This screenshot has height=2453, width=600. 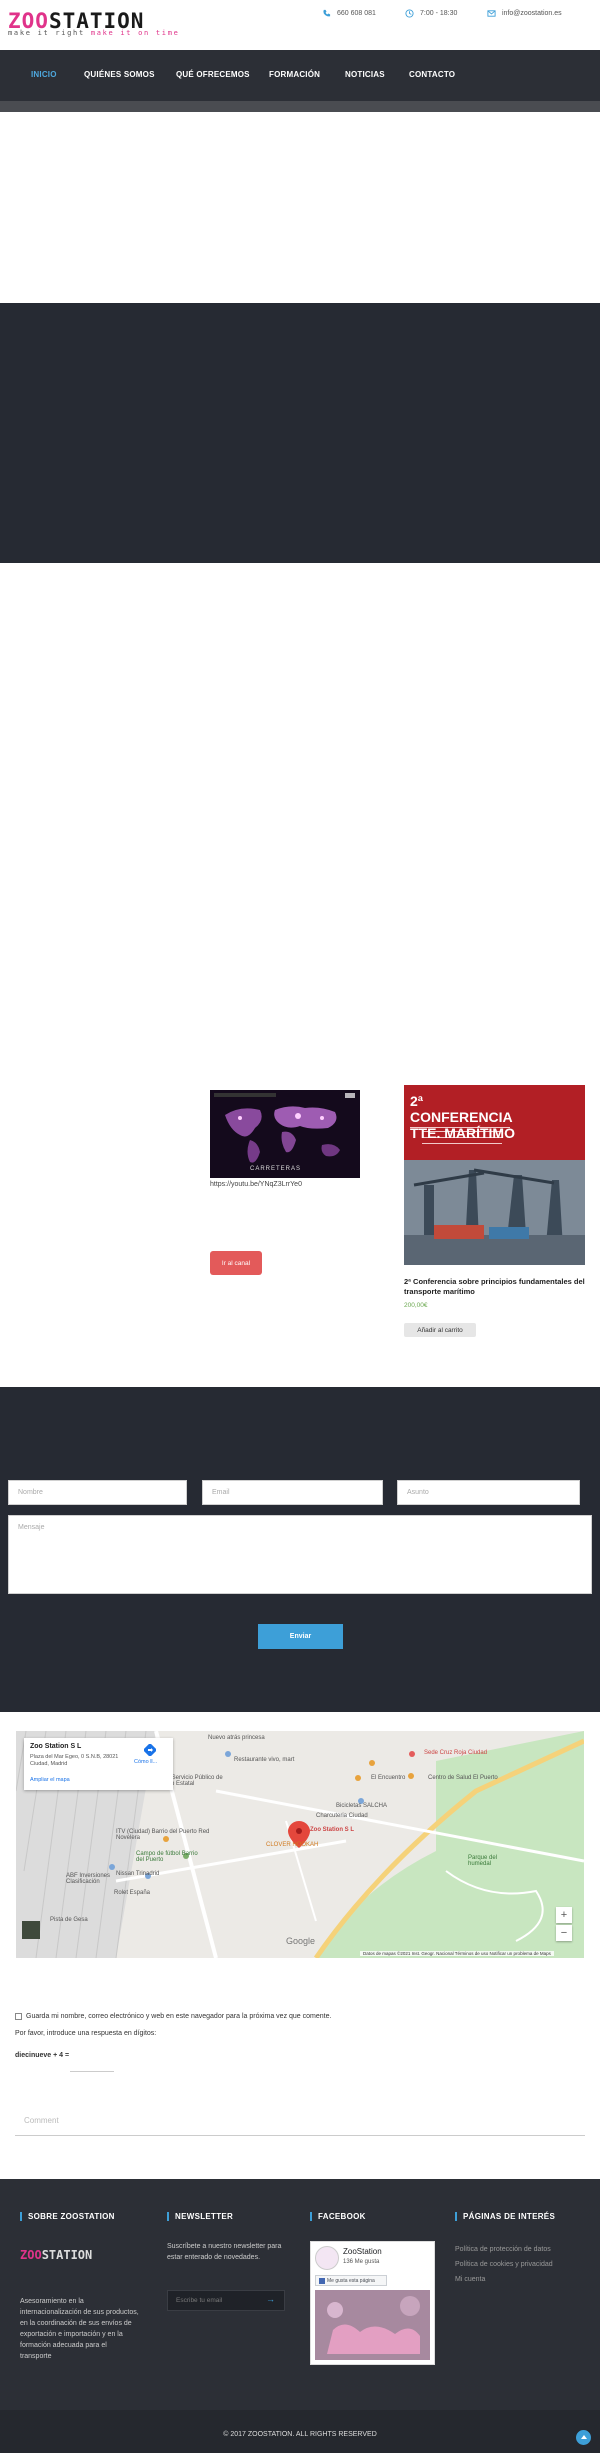 What do you see at coordinates (532, 13) in the screenshot?
I see `email-text: info@zoostation.es` at bounding box center [532, 13].